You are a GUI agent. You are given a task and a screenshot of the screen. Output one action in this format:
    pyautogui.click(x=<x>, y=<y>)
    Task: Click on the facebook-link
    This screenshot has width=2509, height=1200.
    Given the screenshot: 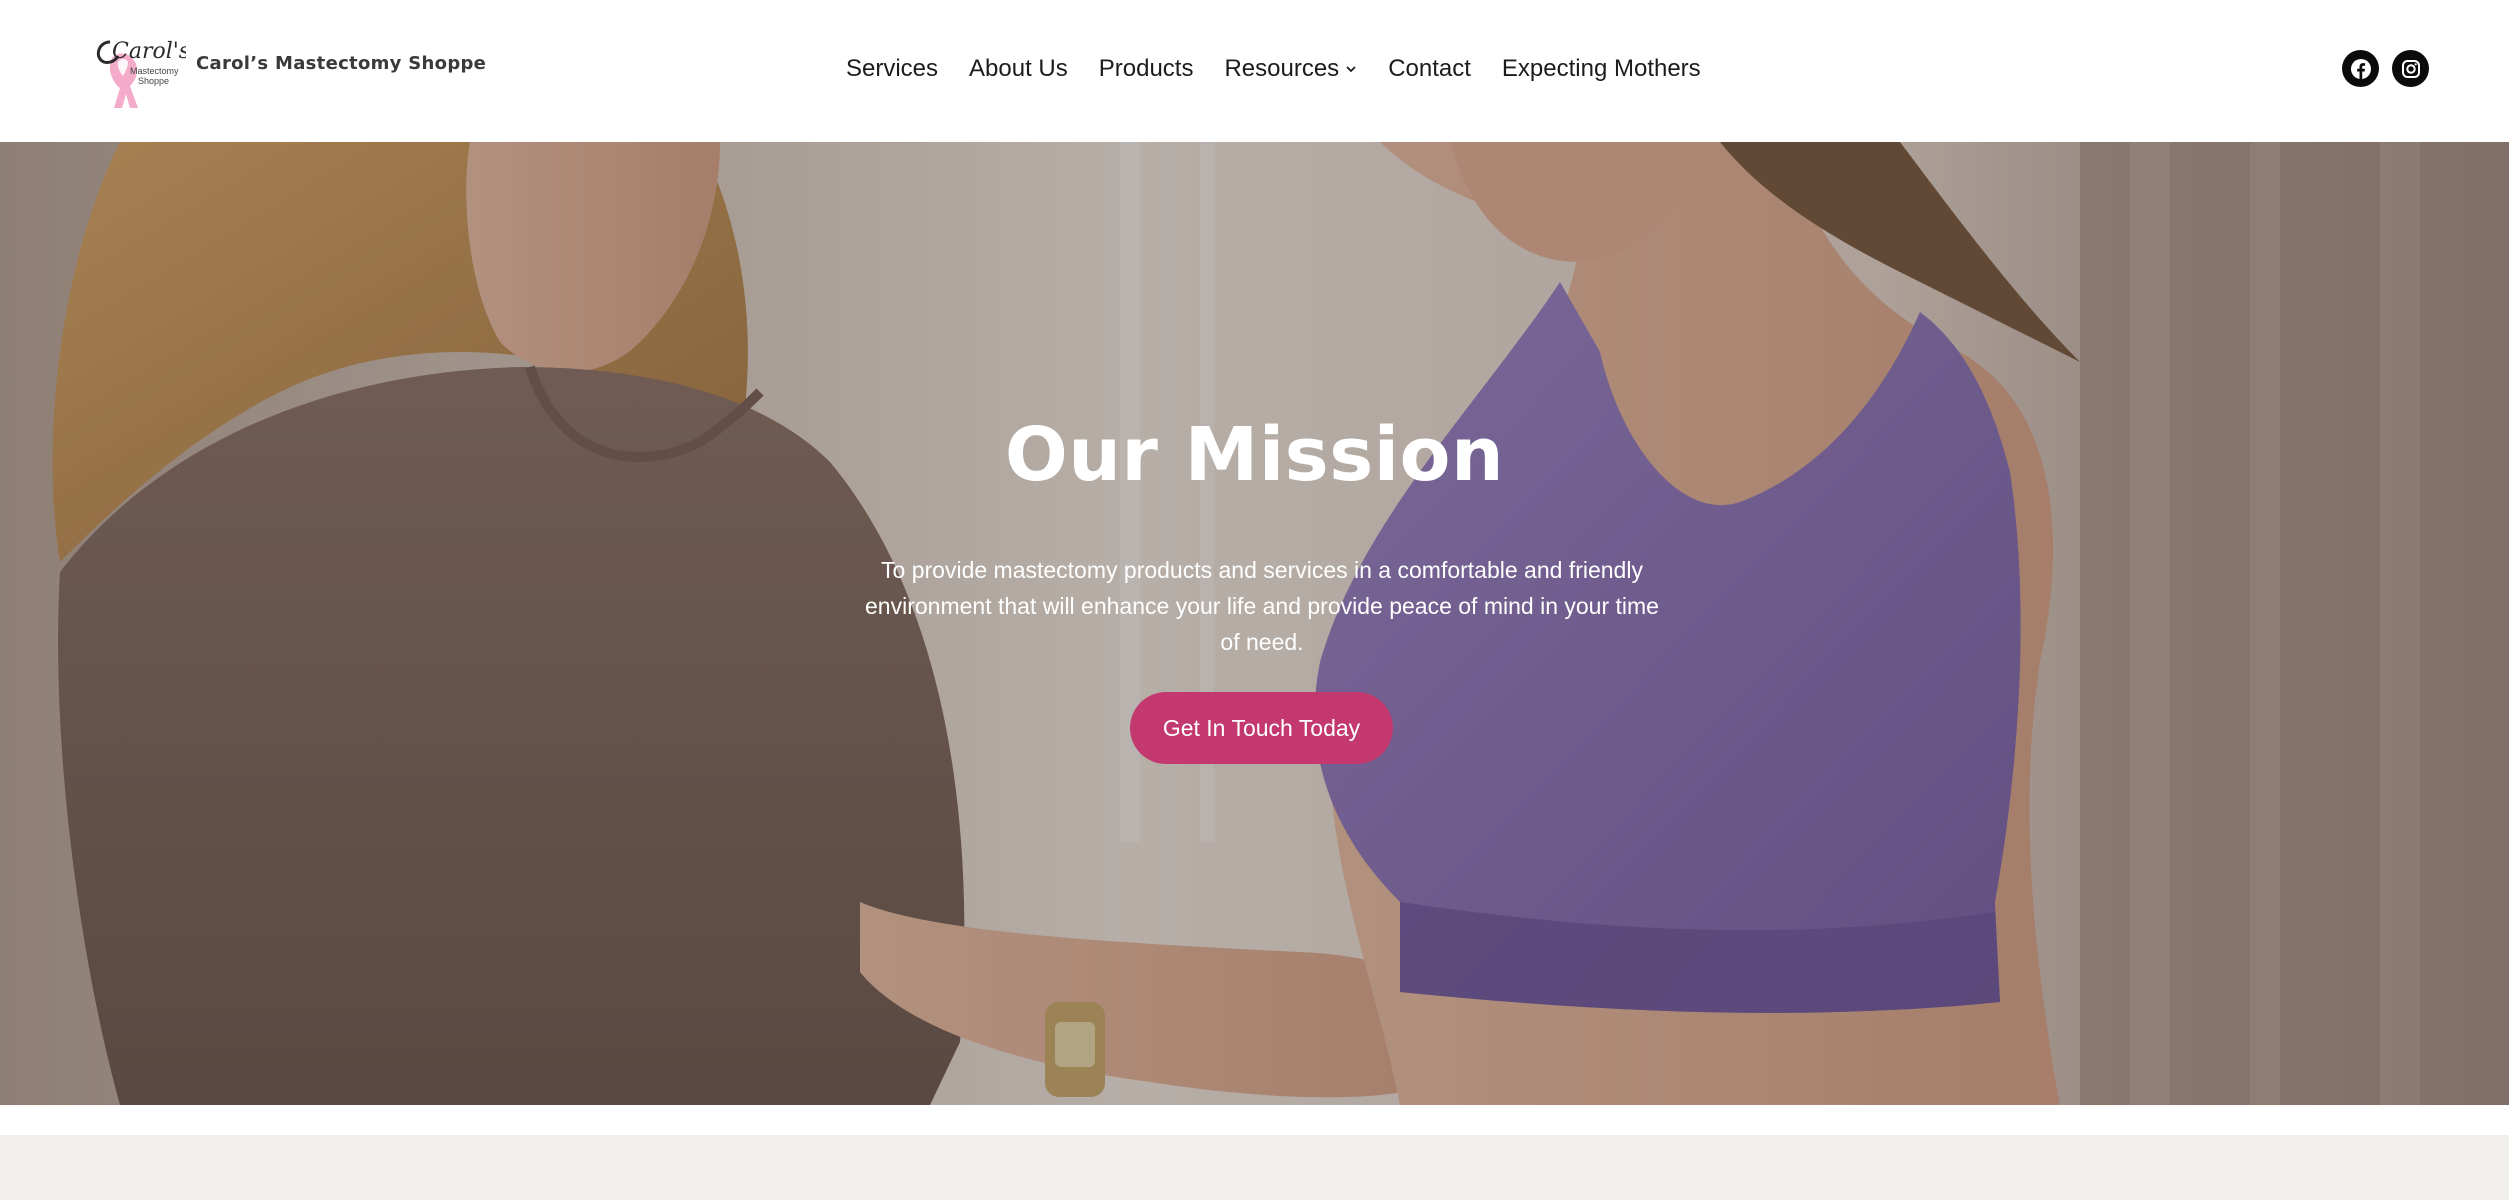 What is the action you would take?
    pyautogui.click(x=2360, y=68)
    